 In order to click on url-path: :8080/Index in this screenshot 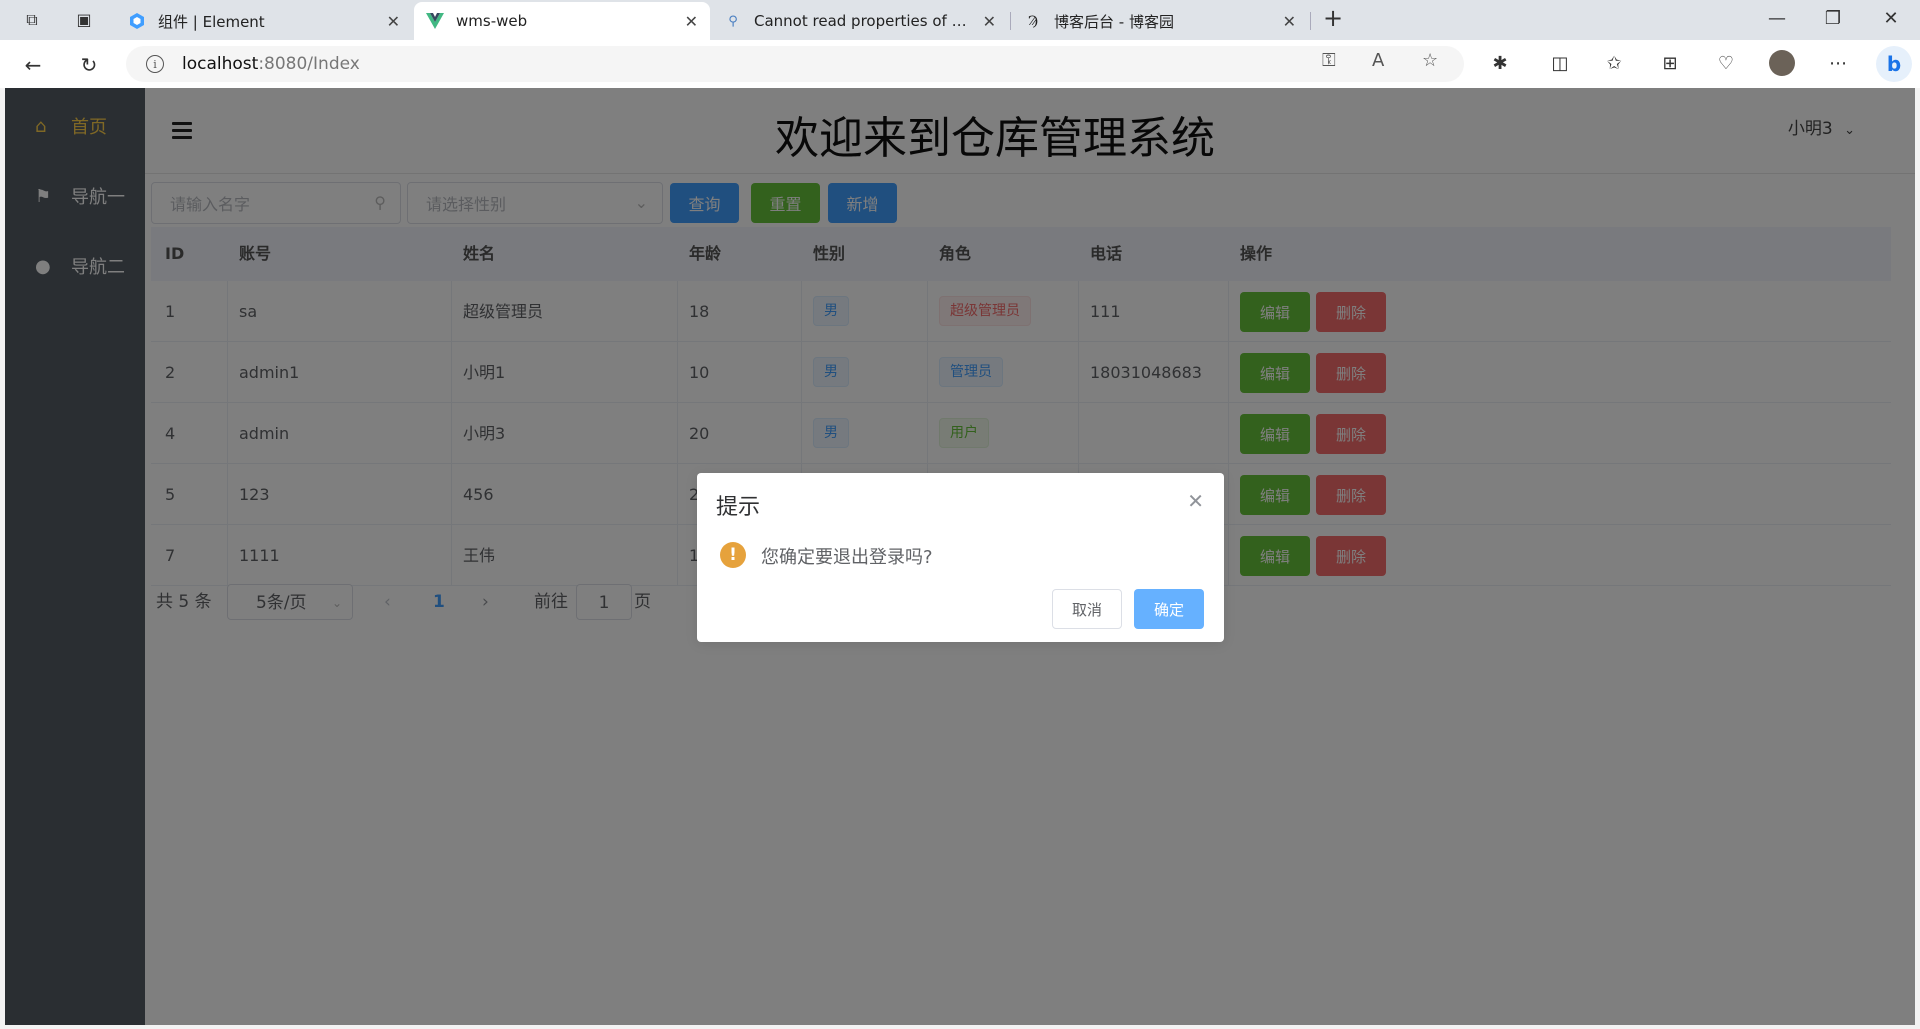, I will do `click(309, 64)`.